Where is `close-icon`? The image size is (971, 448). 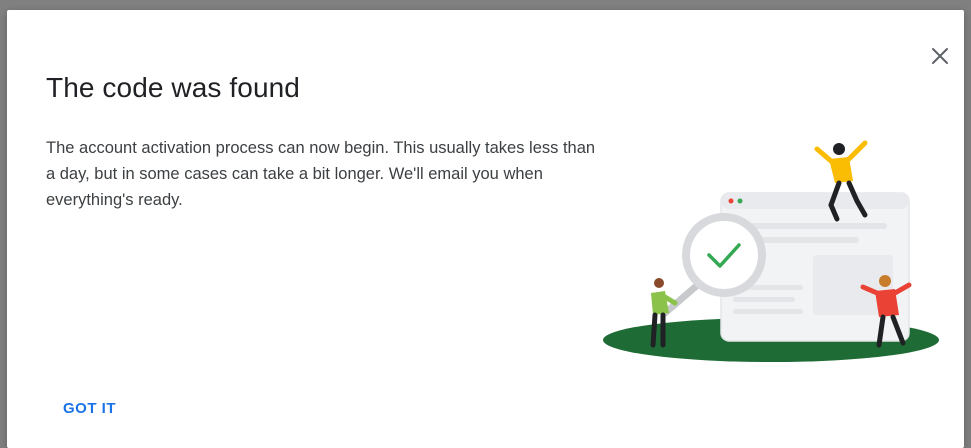 close-icon is located at coordinates (940, 56).